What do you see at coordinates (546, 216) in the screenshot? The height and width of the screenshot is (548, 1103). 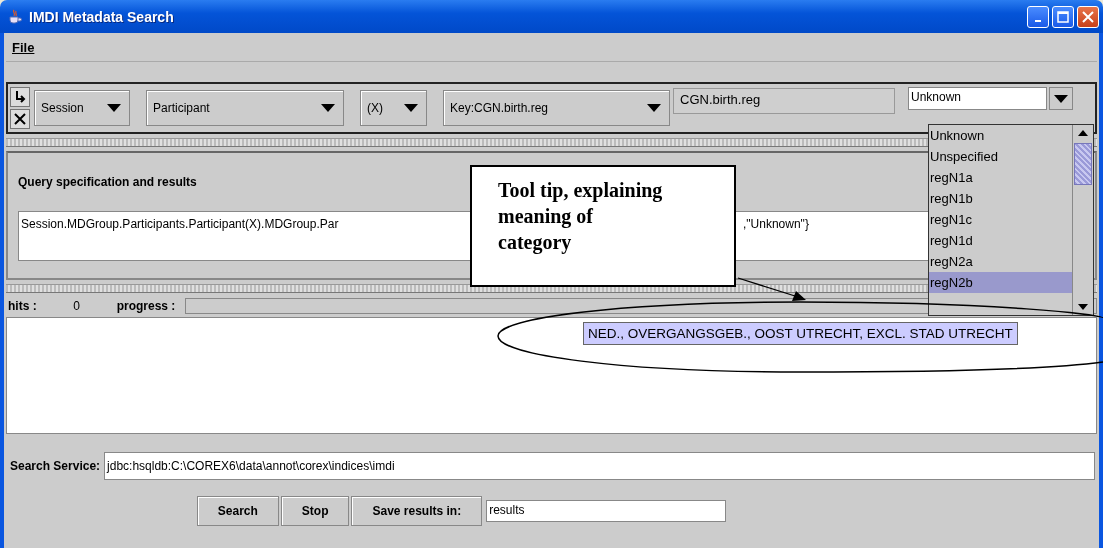 I see `annotation-text: meaning of` at bounding box center [546, 216].